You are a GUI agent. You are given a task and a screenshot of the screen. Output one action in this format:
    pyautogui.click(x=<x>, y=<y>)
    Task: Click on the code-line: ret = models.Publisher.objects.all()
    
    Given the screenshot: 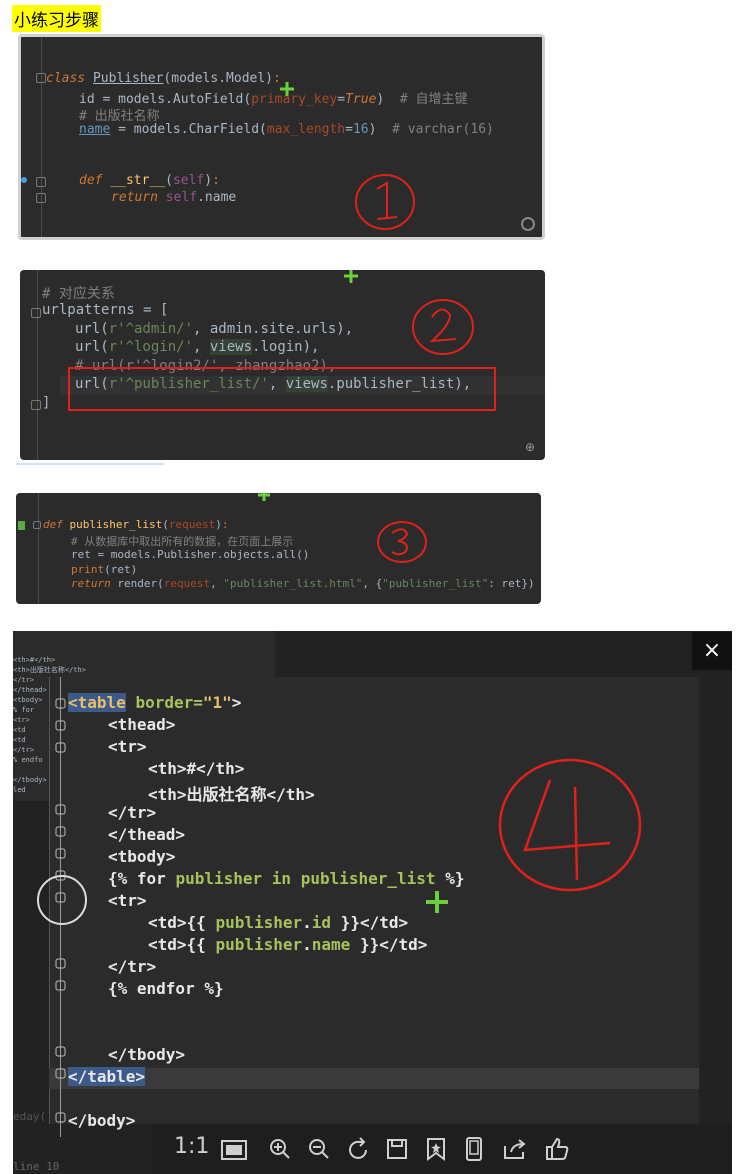 What is the action you would take?
    pyautogui.click(x=190, y=554)
    